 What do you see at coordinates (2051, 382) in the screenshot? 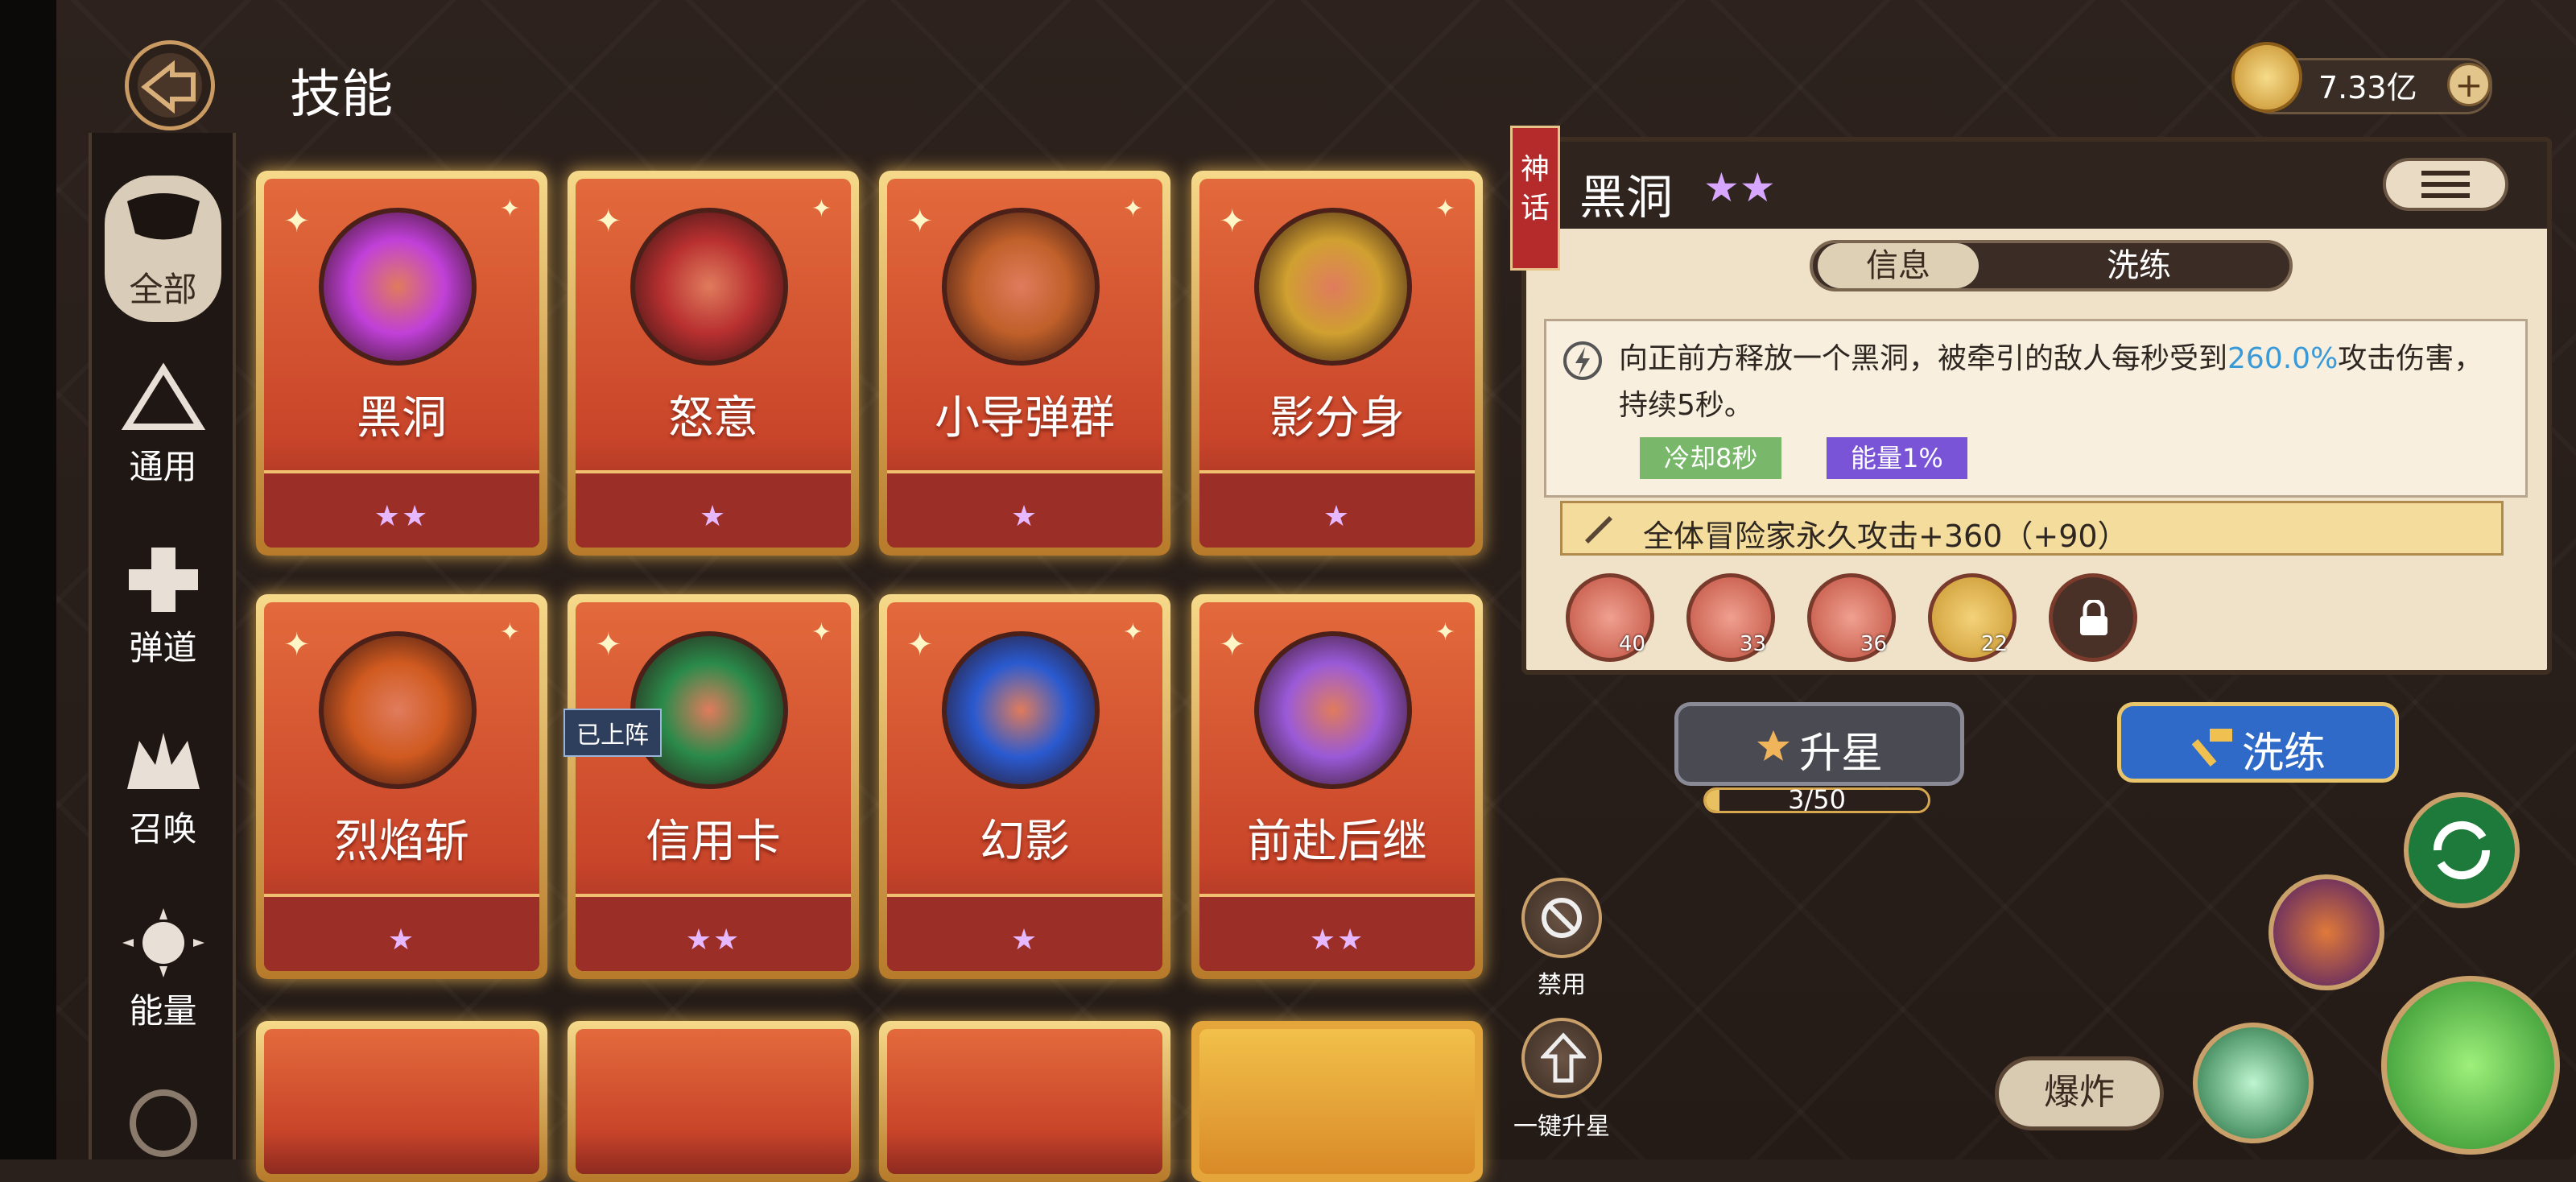
I see `skill-description: 向正前方释放一个黑洞，被牵引的敌人每秒受到260.0%攻击伤害，持续5秒。` at bounding box center [2051, 382].